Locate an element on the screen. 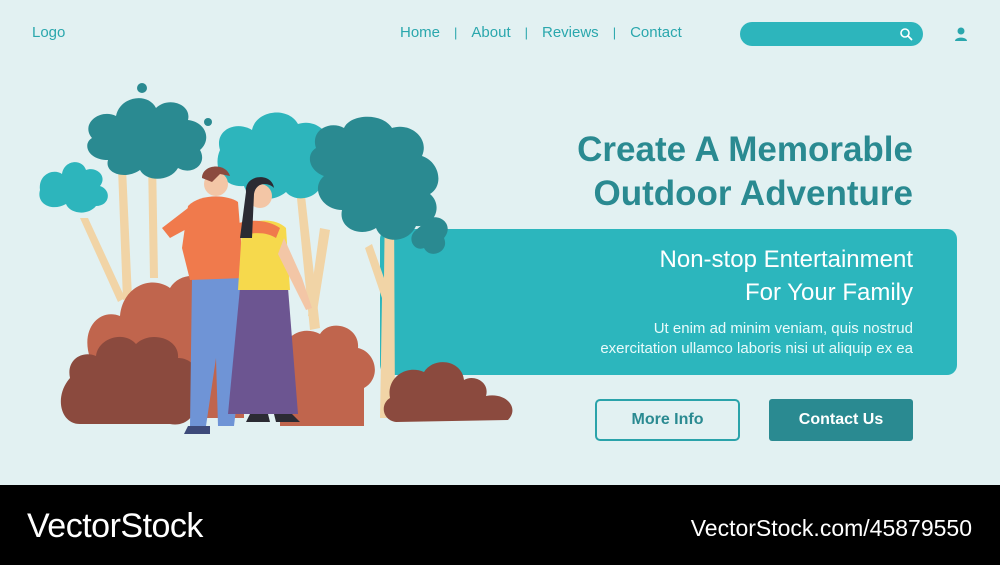  watermark-url: VectorStock.com/45879550 is located at coordinates (831, 528).